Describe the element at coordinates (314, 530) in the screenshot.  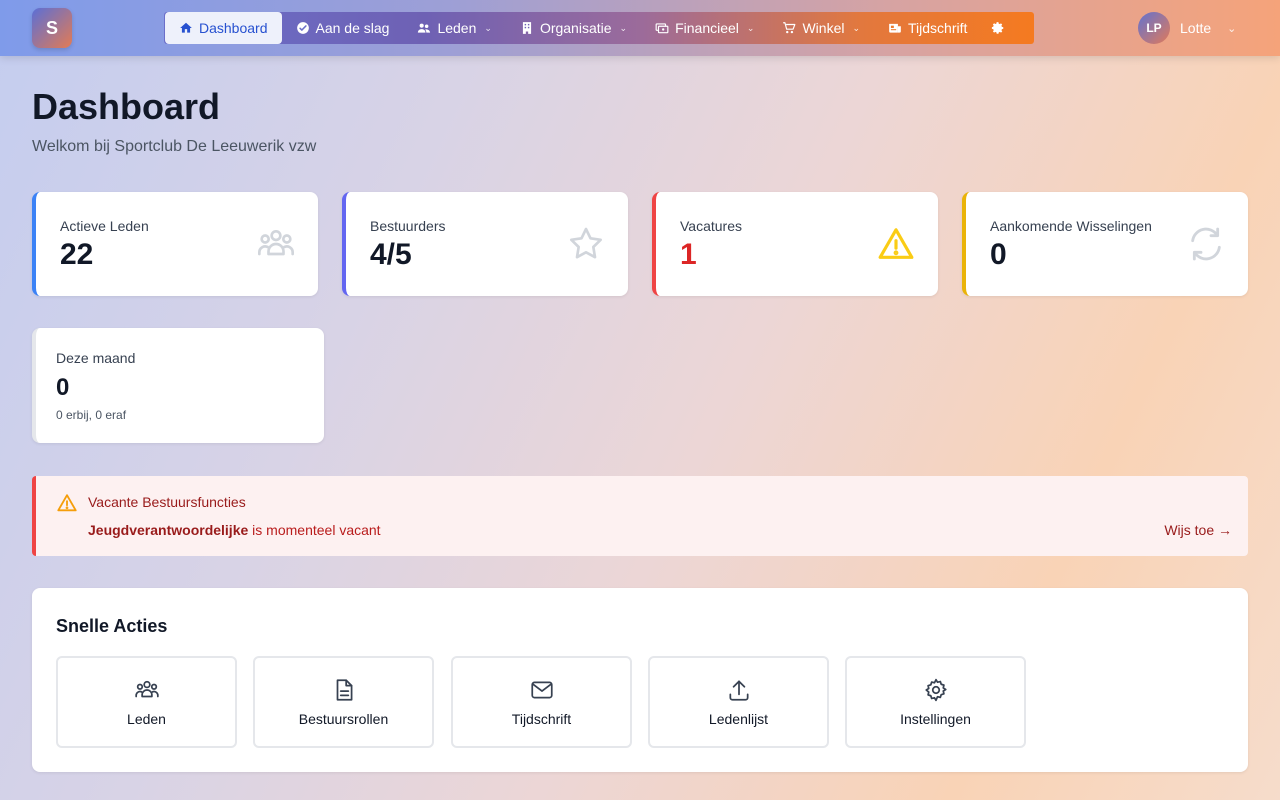
I see `alert-message: is momenteel vacant` at that location.